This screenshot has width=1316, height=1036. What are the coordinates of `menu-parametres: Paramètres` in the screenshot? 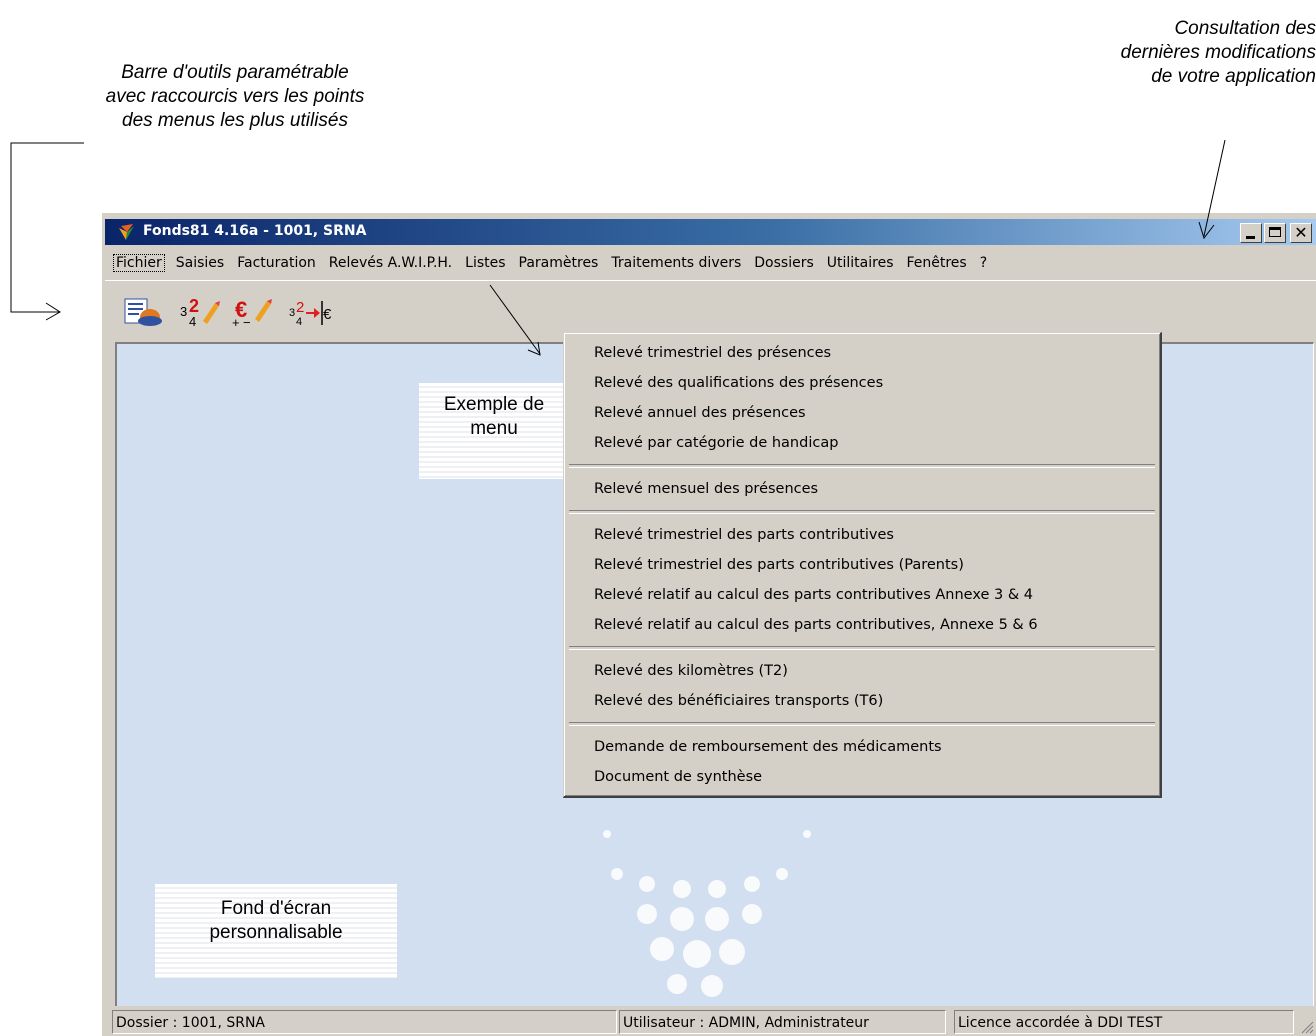 It's located at (559, 263).